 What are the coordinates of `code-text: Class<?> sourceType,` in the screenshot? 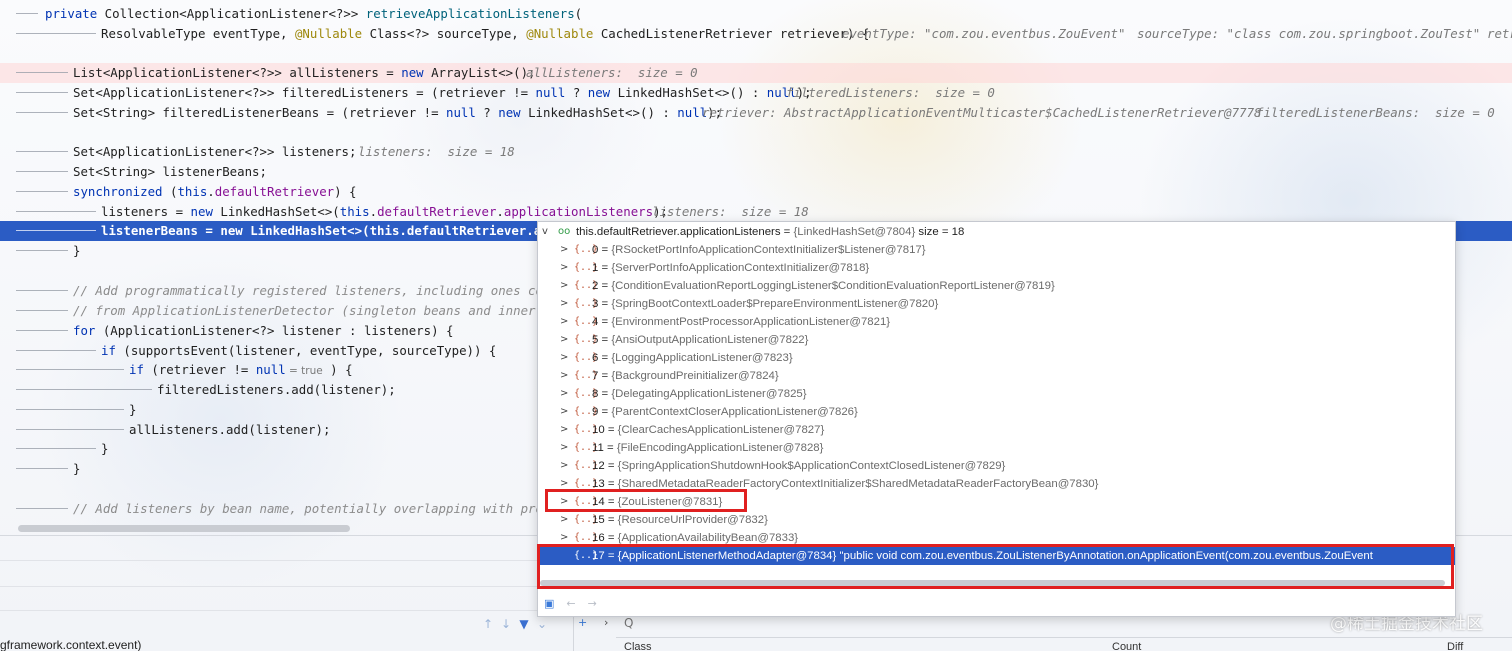 It's located at (444, 33).